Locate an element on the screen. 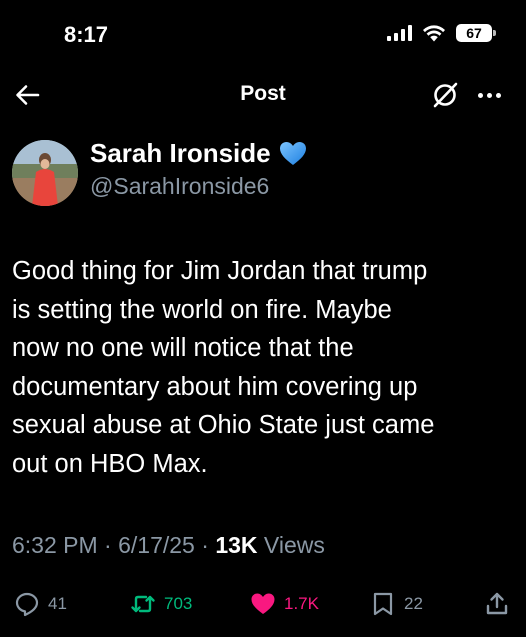 This screenshot has width=526, height=637. author-name-row: Sarah Ironside is located at coordinates (198, 153).